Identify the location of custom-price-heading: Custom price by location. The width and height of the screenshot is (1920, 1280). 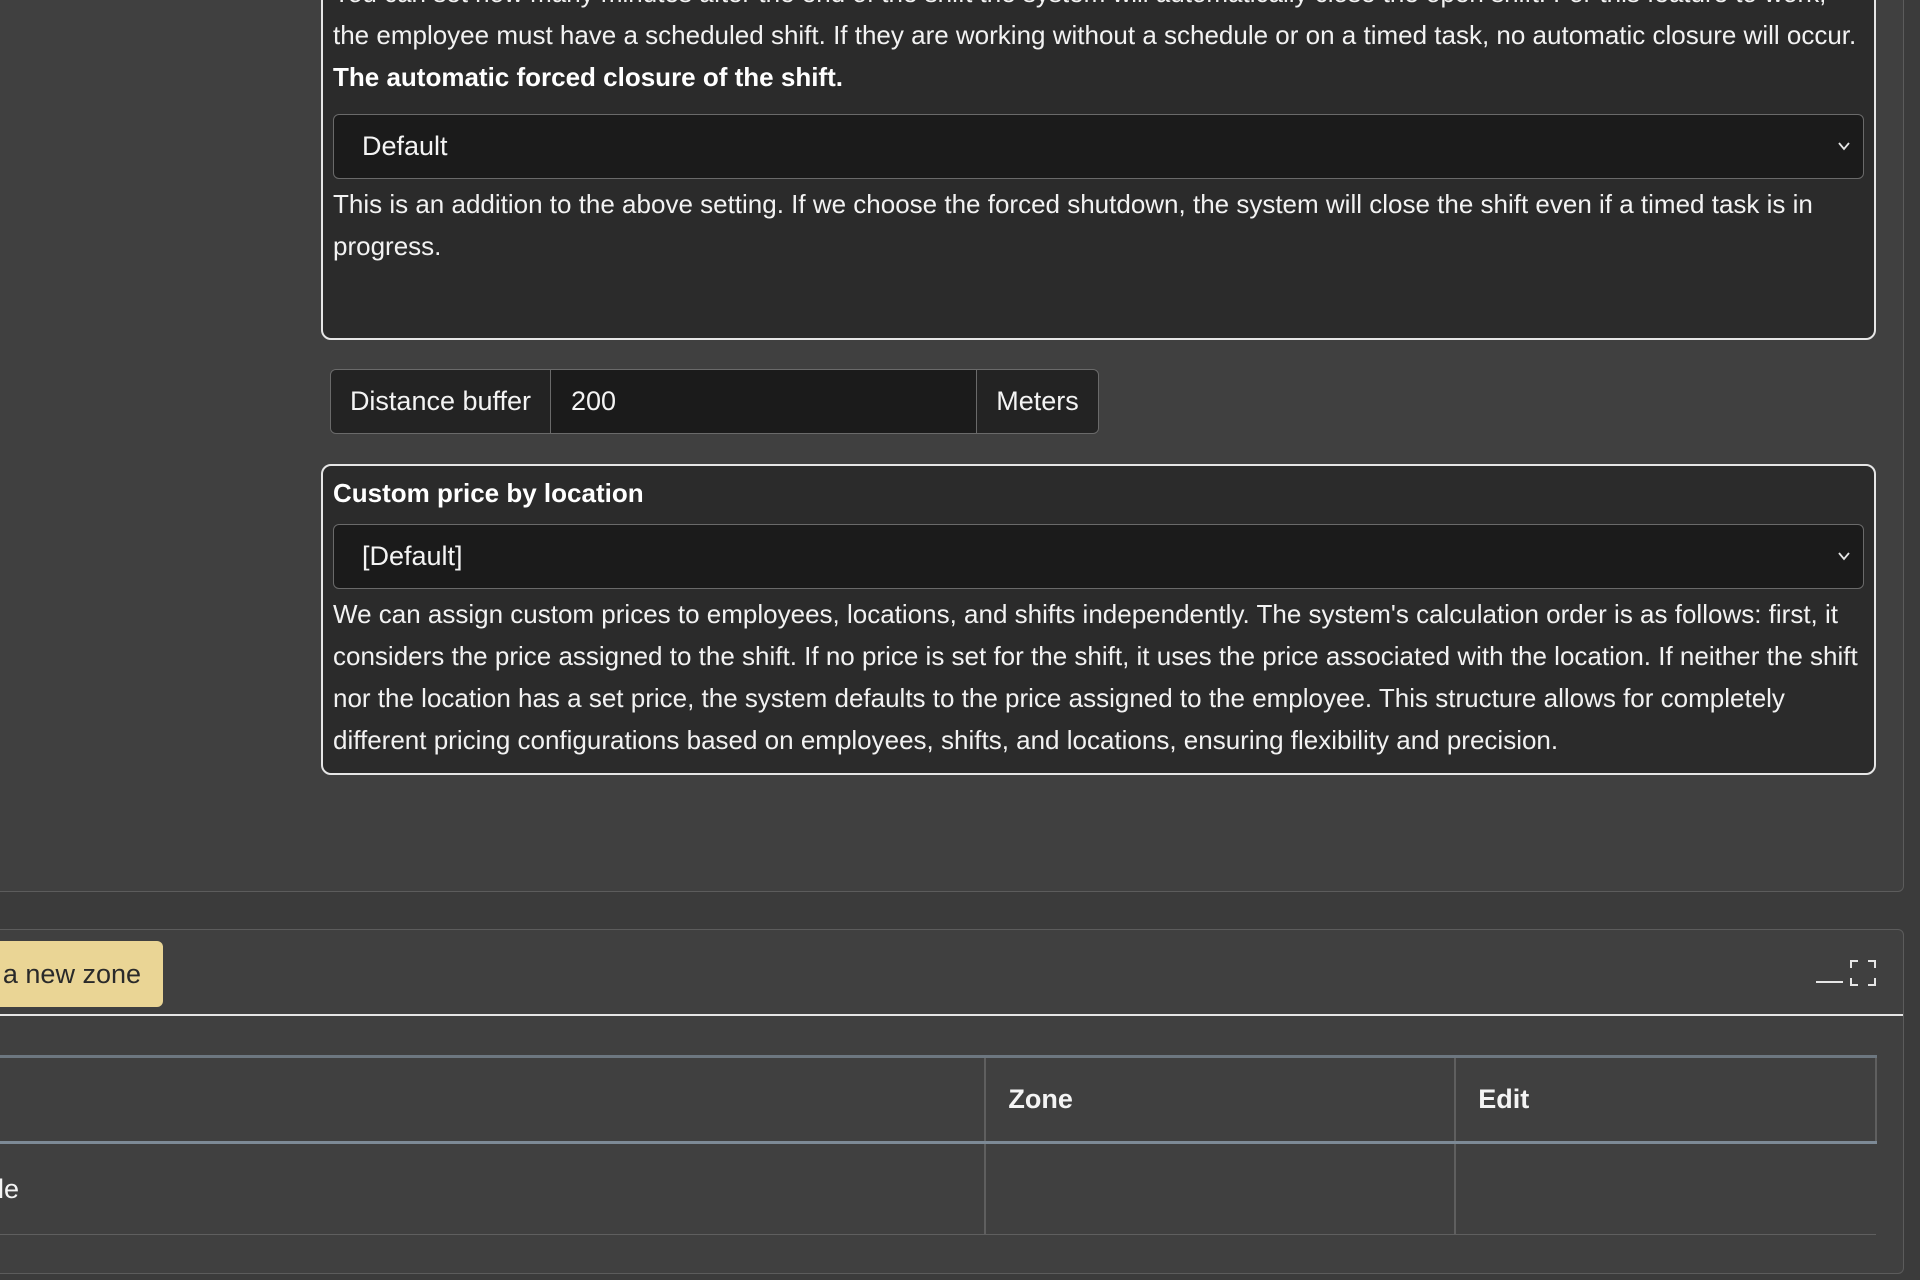
(488, 493).